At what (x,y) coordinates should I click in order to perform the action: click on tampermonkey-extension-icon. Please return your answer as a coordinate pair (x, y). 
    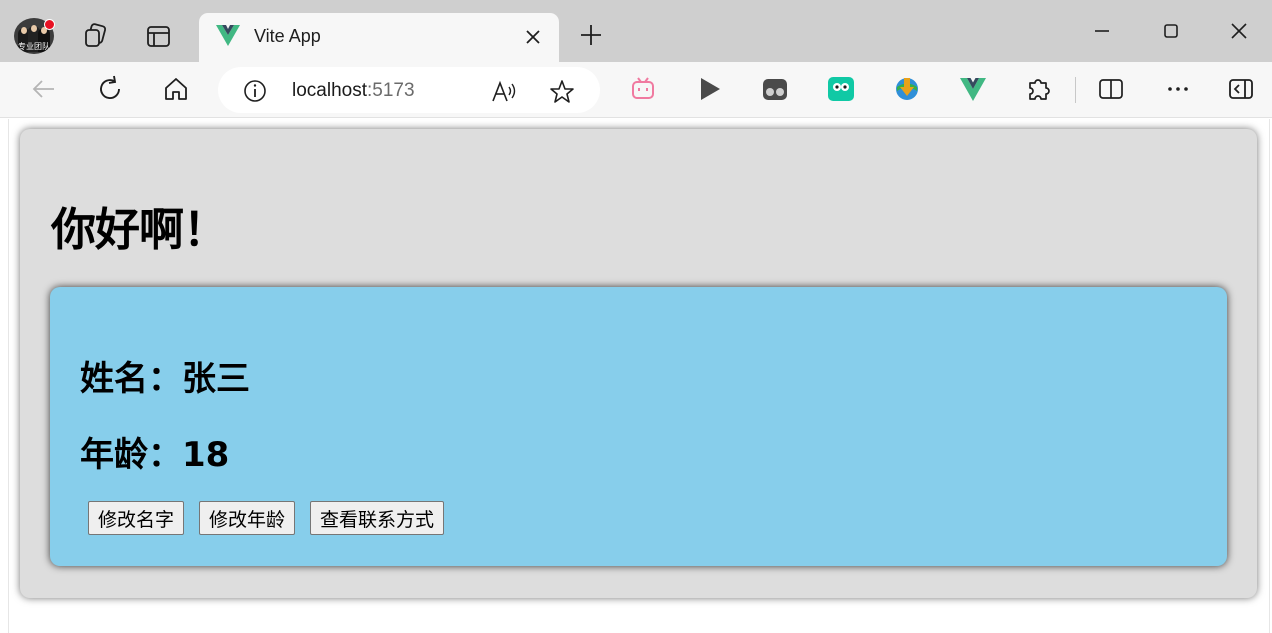
    Looking at the image, I should click on (775, 89).